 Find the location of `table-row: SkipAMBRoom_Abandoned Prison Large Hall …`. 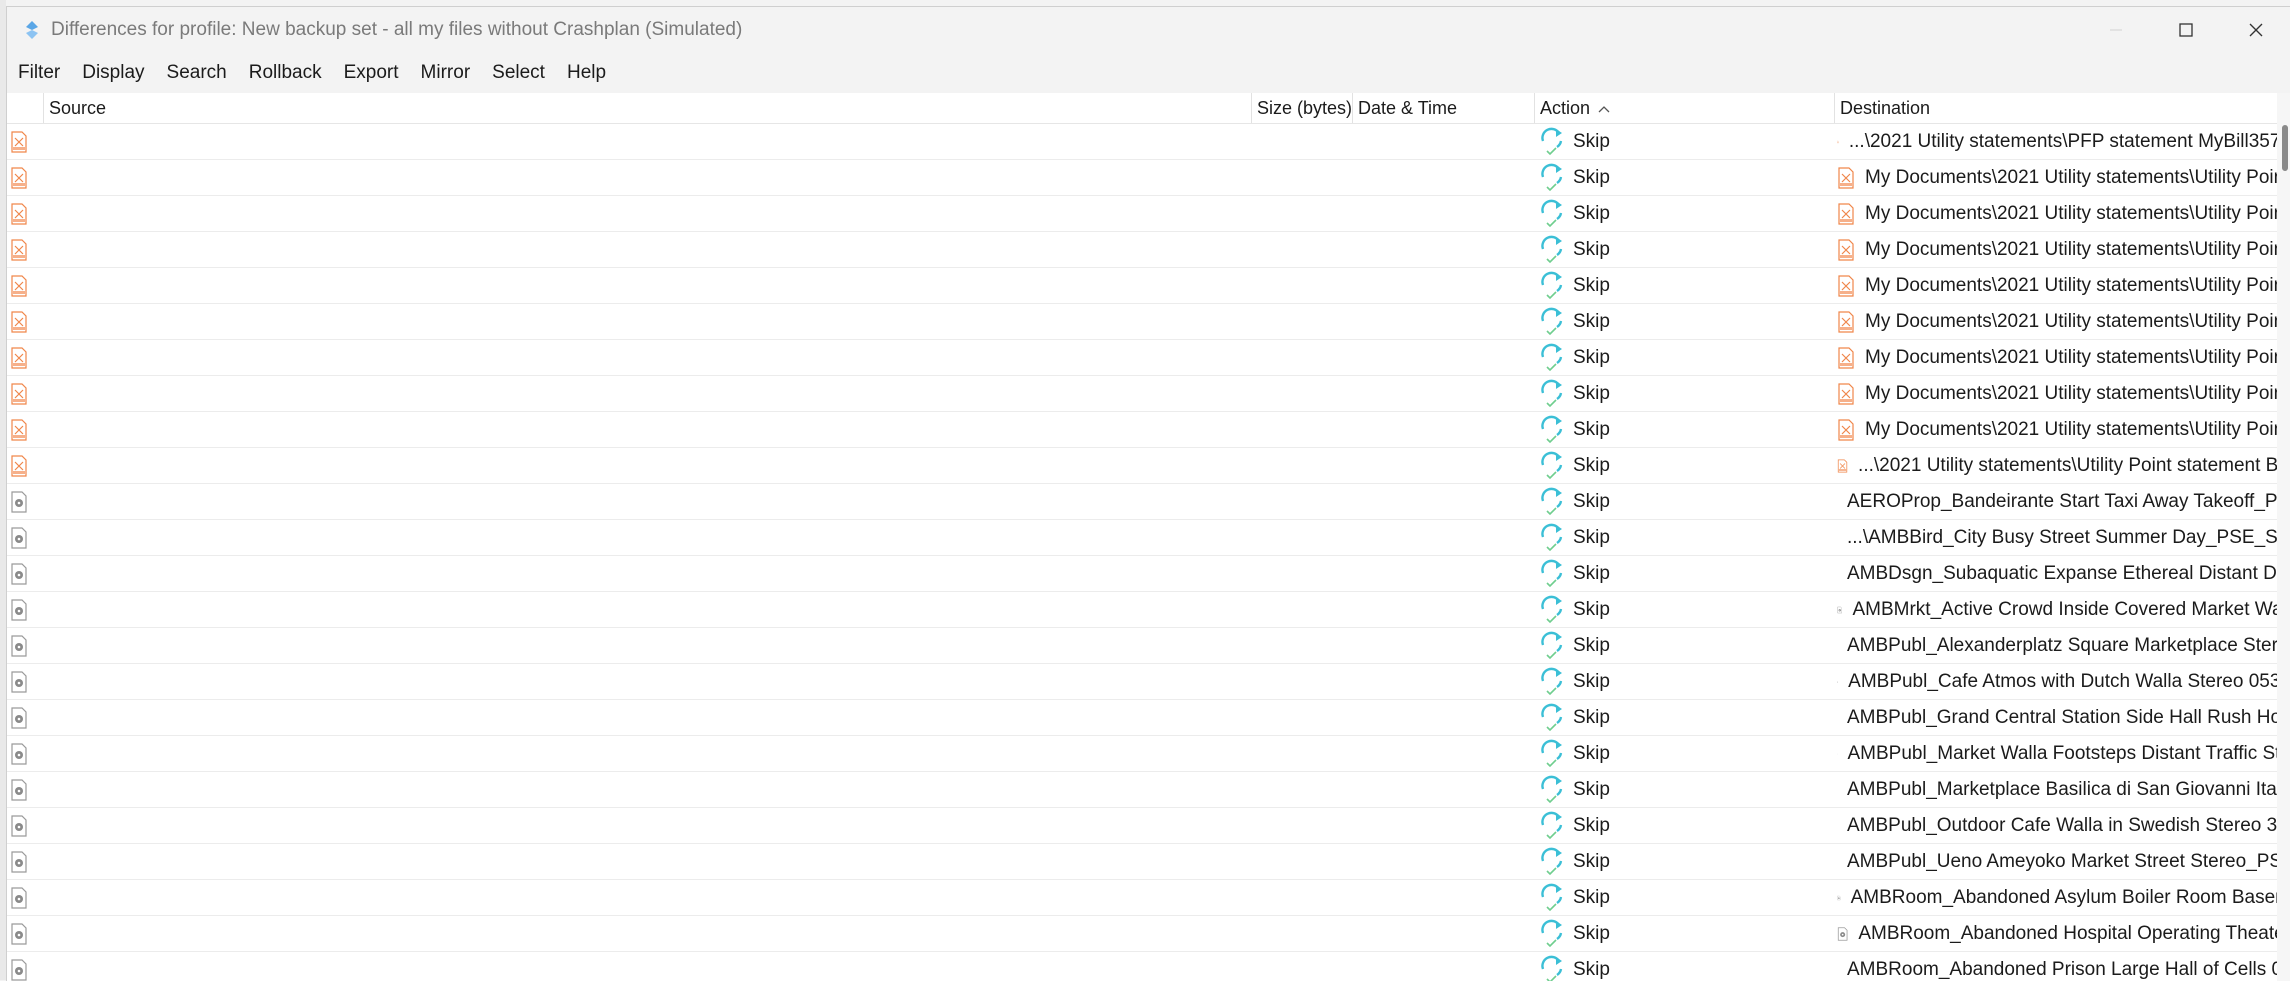

table-row: SkipAMBRoom_Abandoned Prison Large Hall … is located at coordinates (1142, 966).